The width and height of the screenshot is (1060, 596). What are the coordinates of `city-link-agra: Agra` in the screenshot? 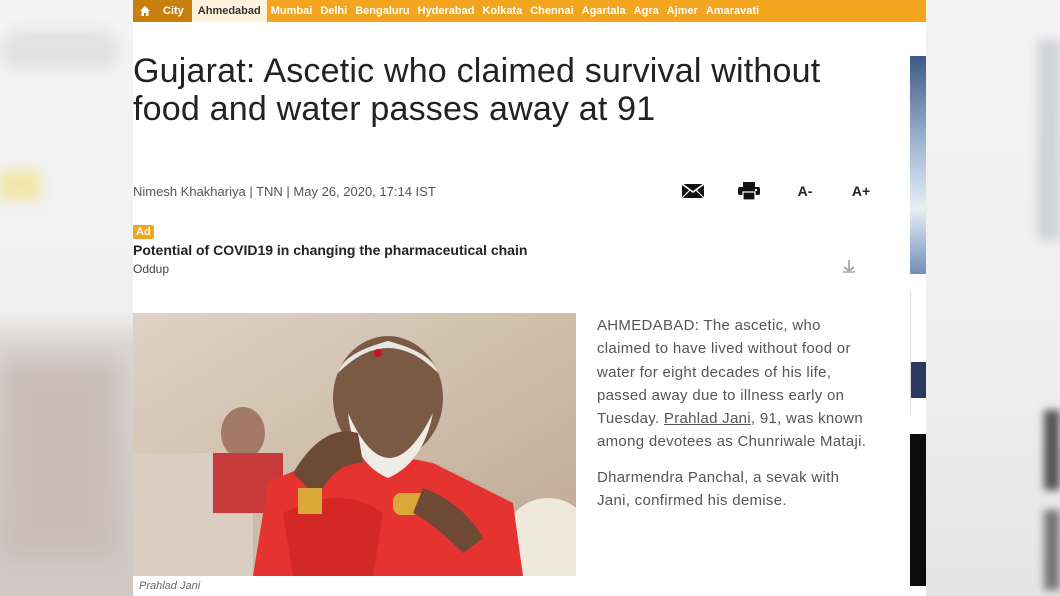 It's located at (646, 11).